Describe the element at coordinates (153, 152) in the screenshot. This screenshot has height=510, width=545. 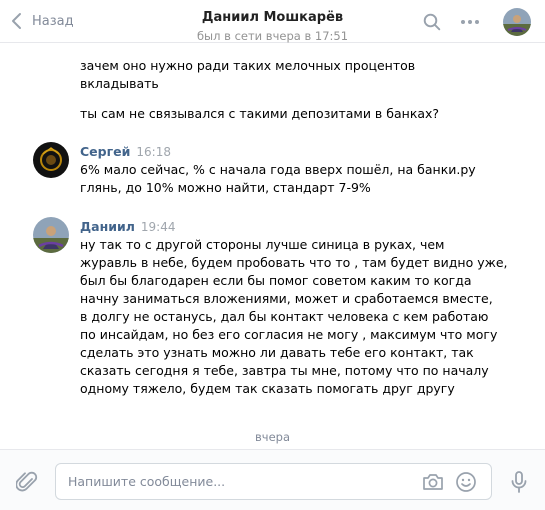
I see `message-time: 16:18` at that location.